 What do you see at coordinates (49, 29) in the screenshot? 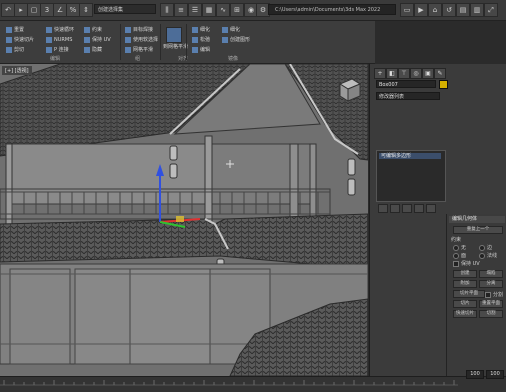
I see `loop-icon` at bounding box center [49, 29].